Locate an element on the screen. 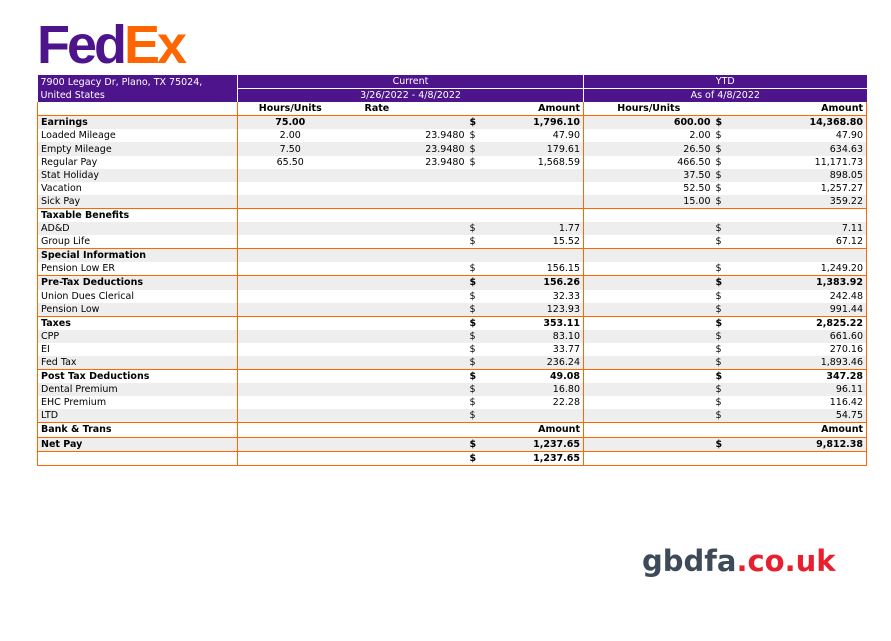  row-label: Vacation is located at coordinates (137, 188).